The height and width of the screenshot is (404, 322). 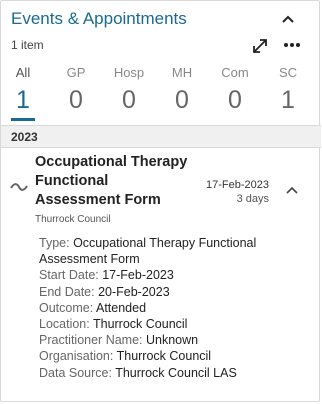 I want to click on tab-label: Com, so click(x=235, y=72).